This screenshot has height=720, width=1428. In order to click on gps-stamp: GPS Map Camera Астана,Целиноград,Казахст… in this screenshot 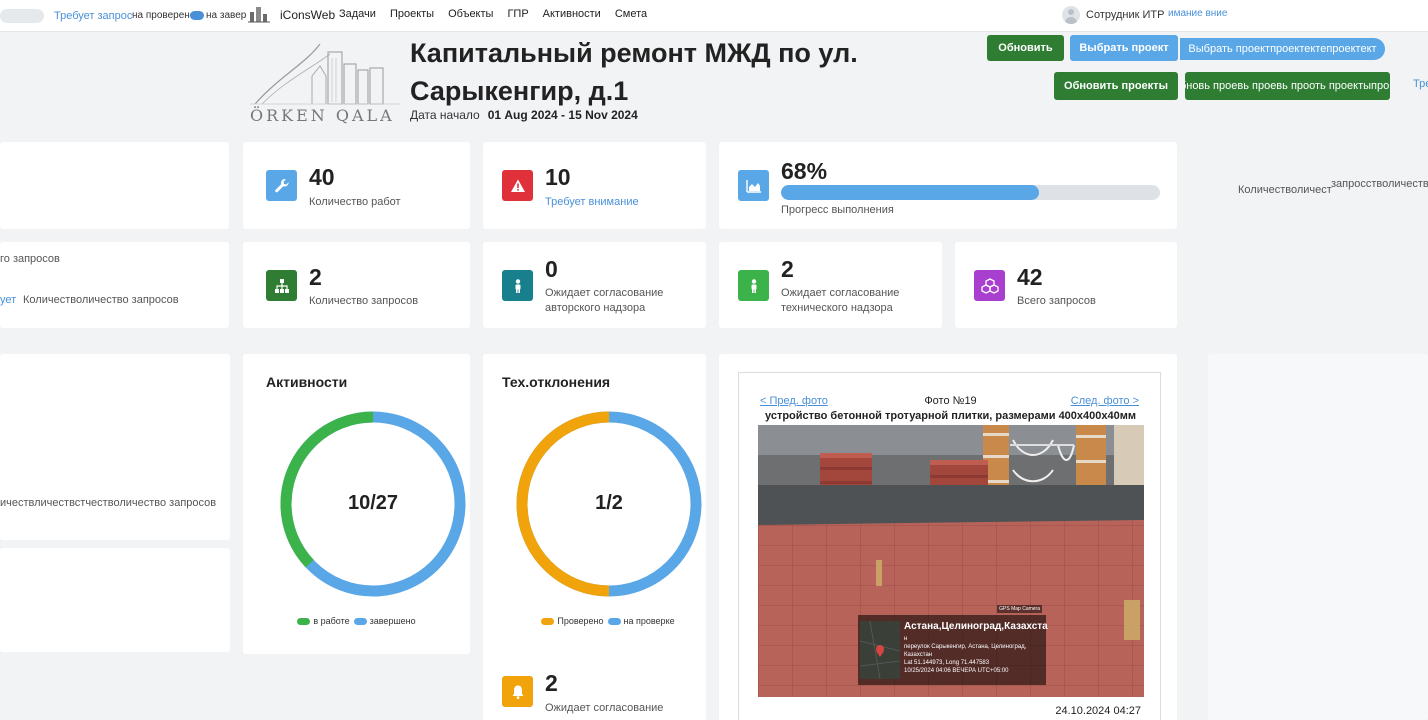, I will do `click(953, 645)`.